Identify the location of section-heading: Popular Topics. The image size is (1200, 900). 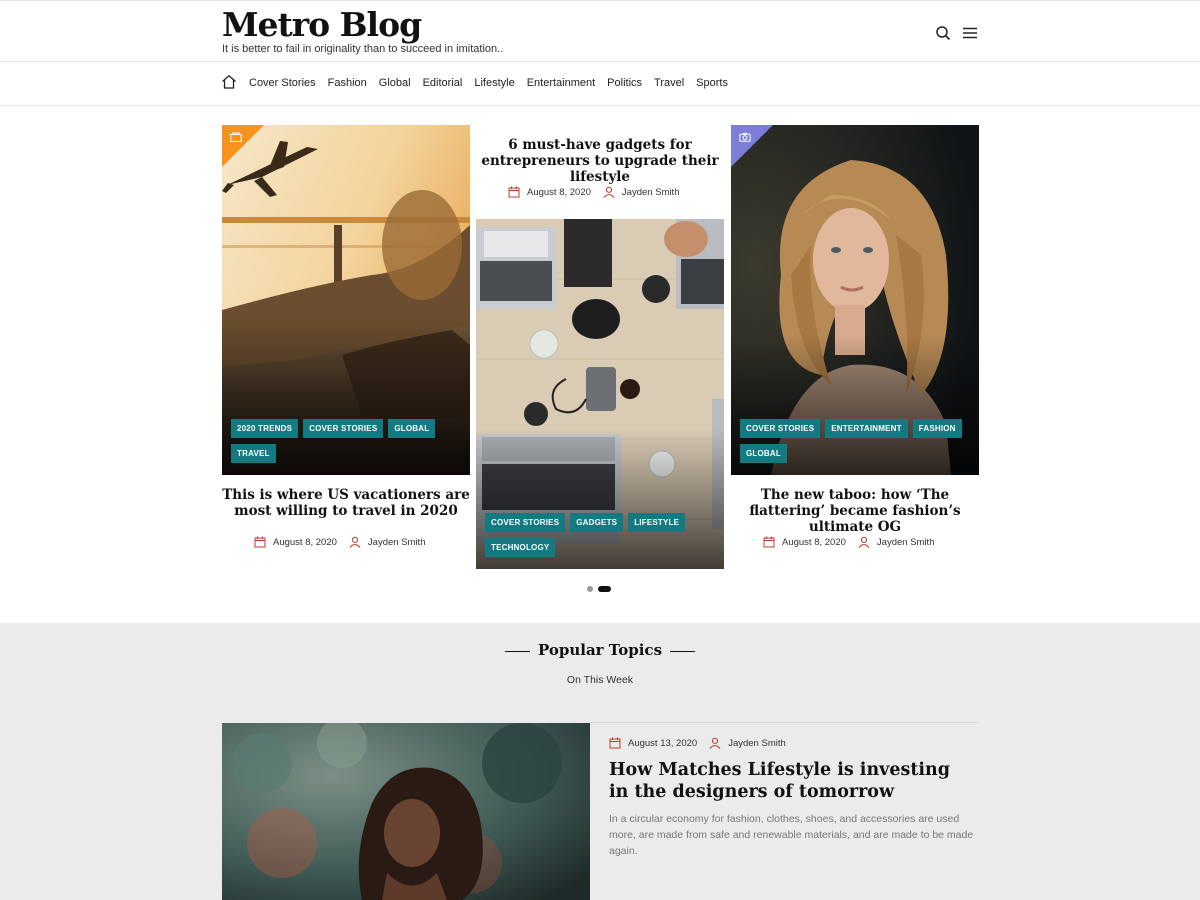
(600, 650).